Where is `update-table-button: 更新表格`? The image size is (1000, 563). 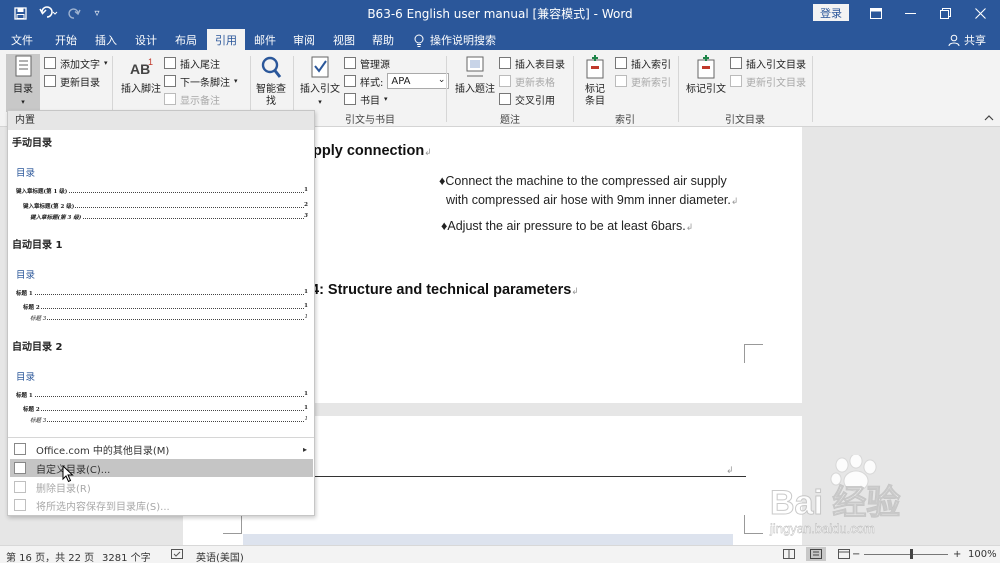
update-table-button: 更新表格 is located at coordinates (527, 81).